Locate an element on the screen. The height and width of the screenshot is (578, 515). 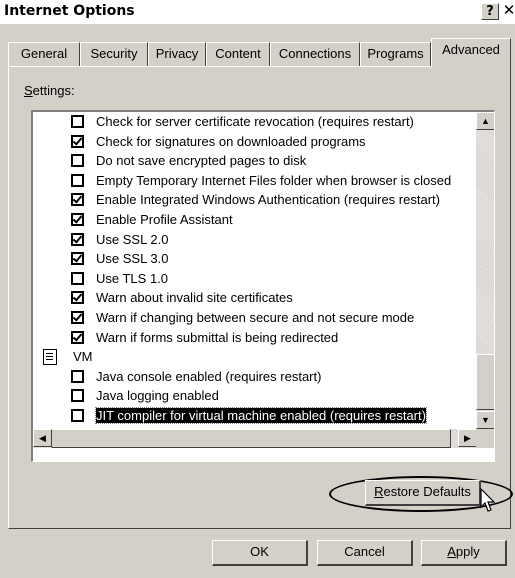
settings-label: Settings: is located at coordinates (49, 90).